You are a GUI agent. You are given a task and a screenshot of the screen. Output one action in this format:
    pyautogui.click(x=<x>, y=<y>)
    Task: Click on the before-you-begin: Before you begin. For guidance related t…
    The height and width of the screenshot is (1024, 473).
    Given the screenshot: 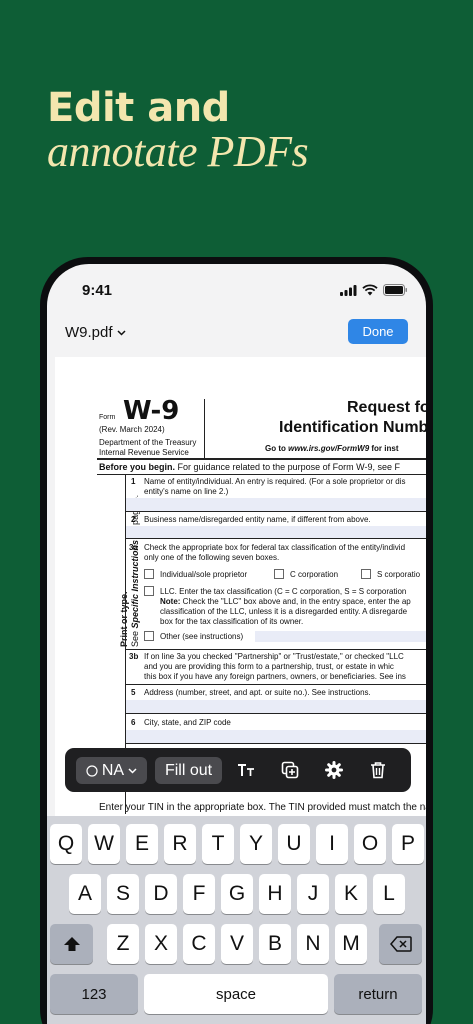 What is the action you would take?
    pyautogui.click(x=249, y=467)
    